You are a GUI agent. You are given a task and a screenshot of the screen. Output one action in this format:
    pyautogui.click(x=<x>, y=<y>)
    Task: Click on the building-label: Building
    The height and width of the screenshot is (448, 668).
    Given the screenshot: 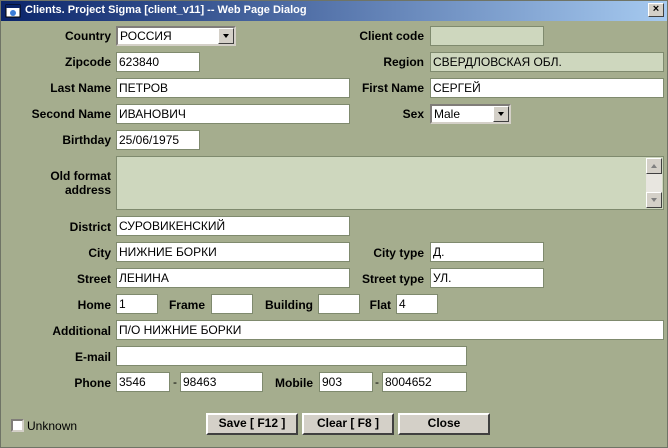 What is the action you would take?
    pyautogui.click(x=289, y=305)
    